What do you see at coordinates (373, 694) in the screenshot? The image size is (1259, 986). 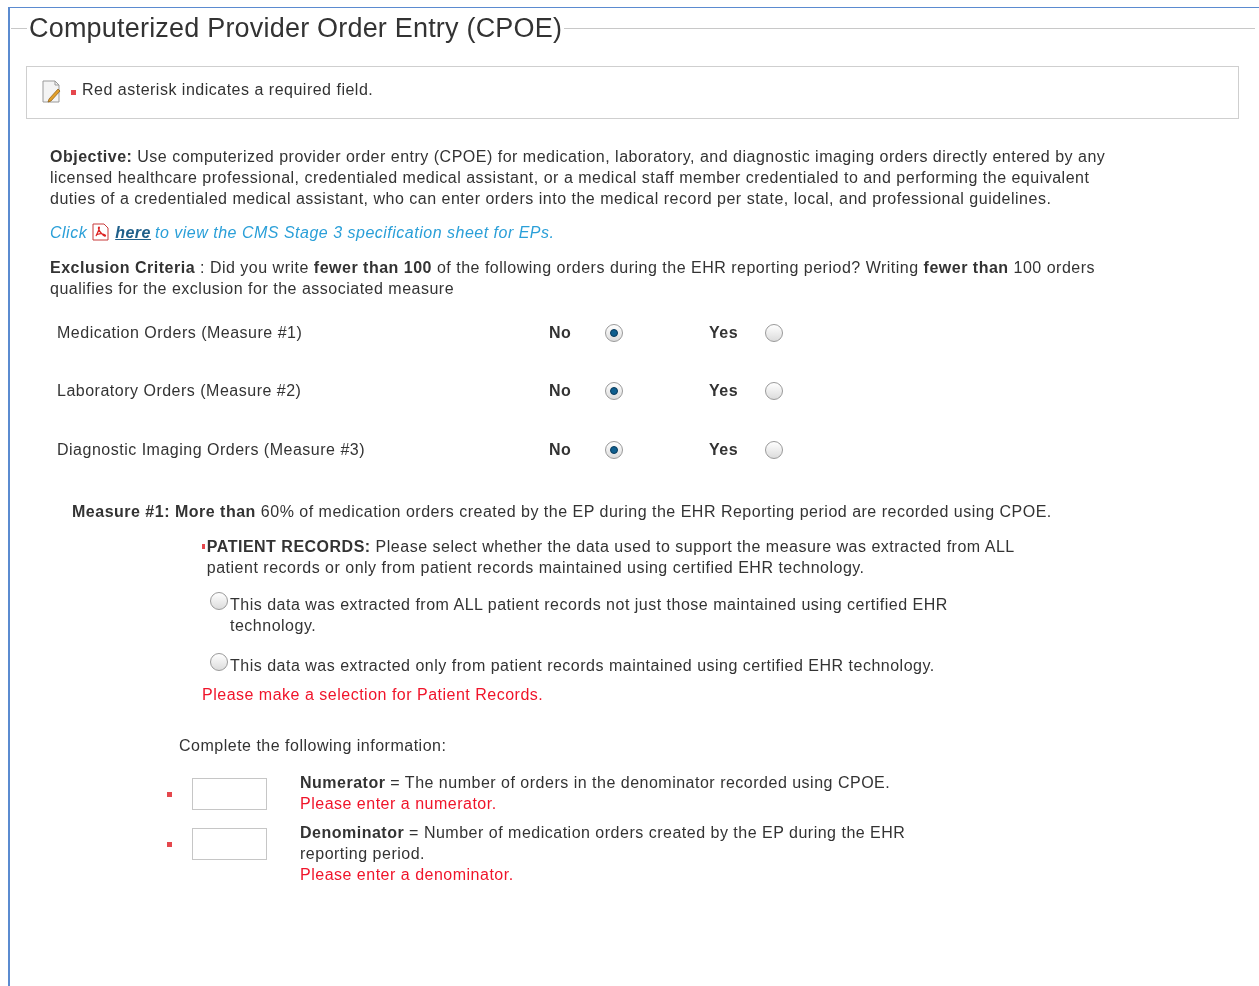 I see `error-message: Please make a selection for Patient Records.` at bounding box center [373, 694].